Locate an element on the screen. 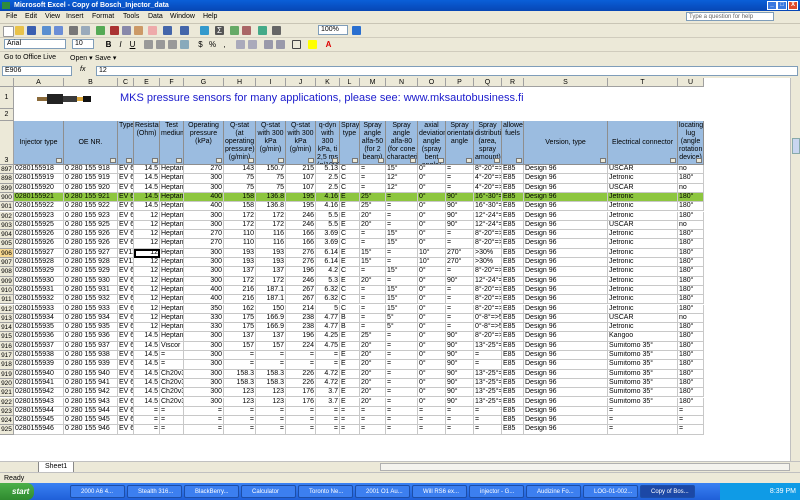 This screenshot has height=500, width=800. function-icon: fx is located at coordinates (82, 69).